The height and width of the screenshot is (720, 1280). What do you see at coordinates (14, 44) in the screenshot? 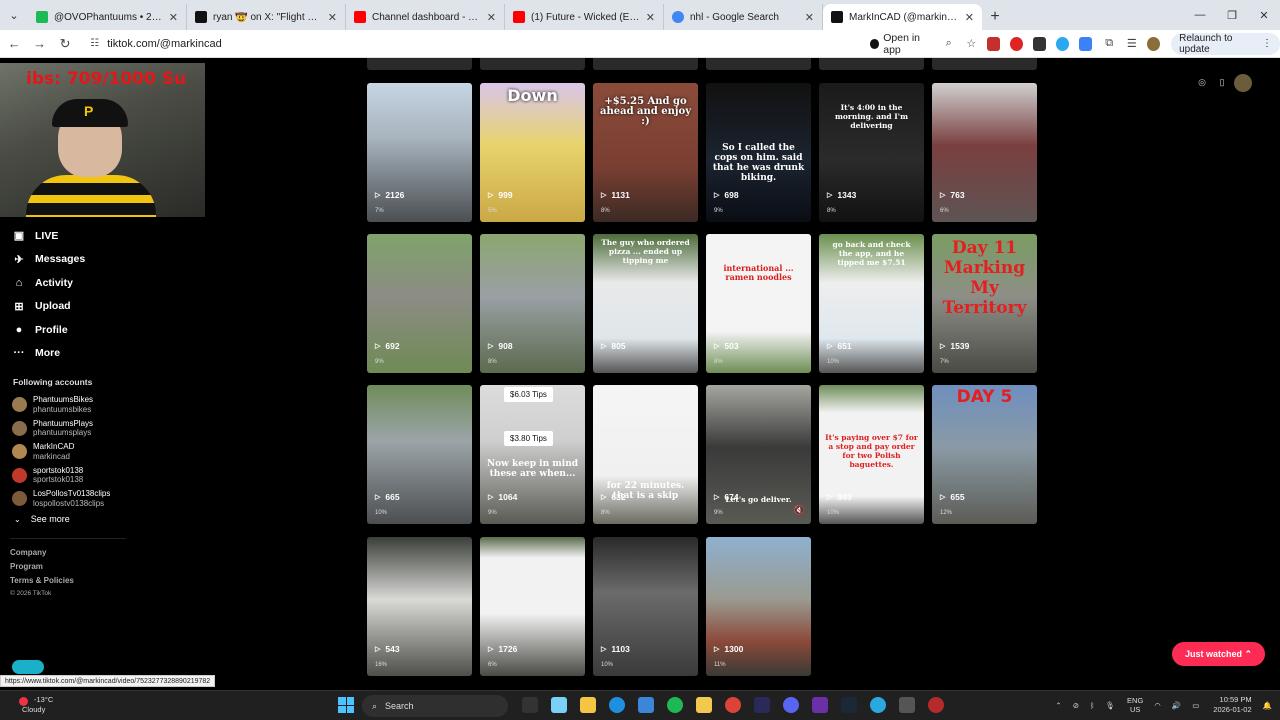
I see `back-icon: ←` at bounding box center [14, 44].